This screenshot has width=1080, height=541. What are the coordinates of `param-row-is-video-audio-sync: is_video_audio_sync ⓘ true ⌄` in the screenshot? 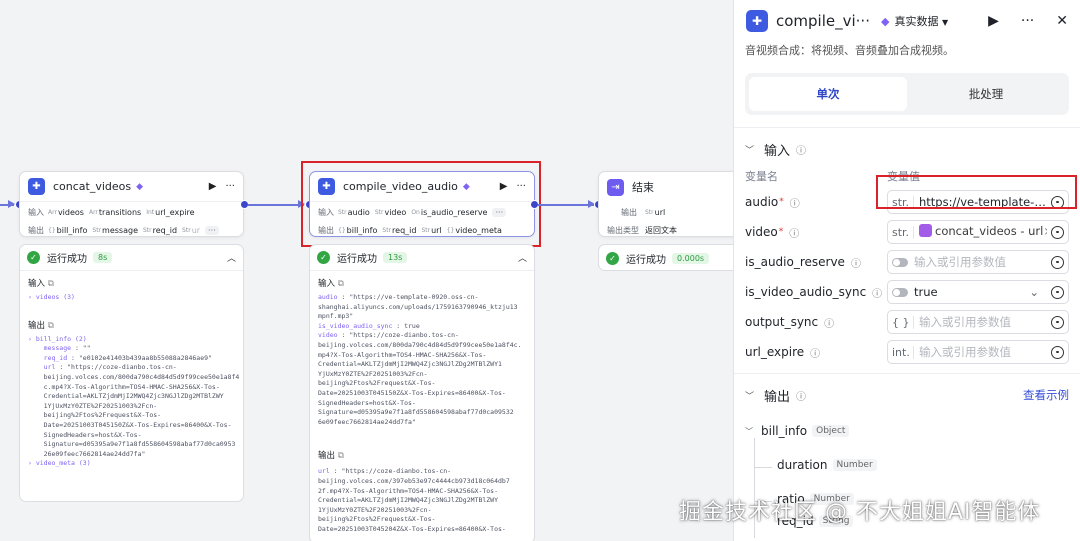 It's located at (907, 292).